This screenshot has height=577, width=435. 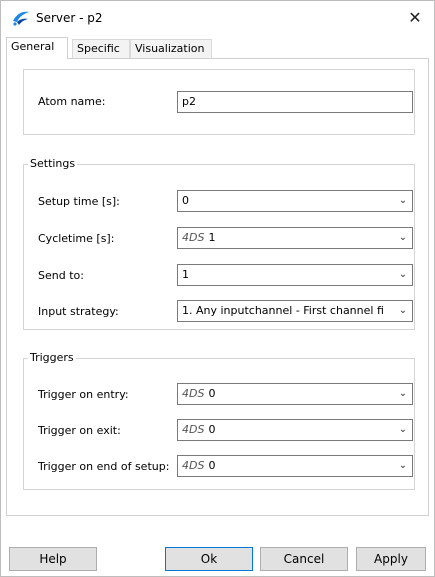 What do you see at coordinates (212, 393) in the screenshot?
I see `trigger-entry-value: 0` at bounding box center [212, 393].